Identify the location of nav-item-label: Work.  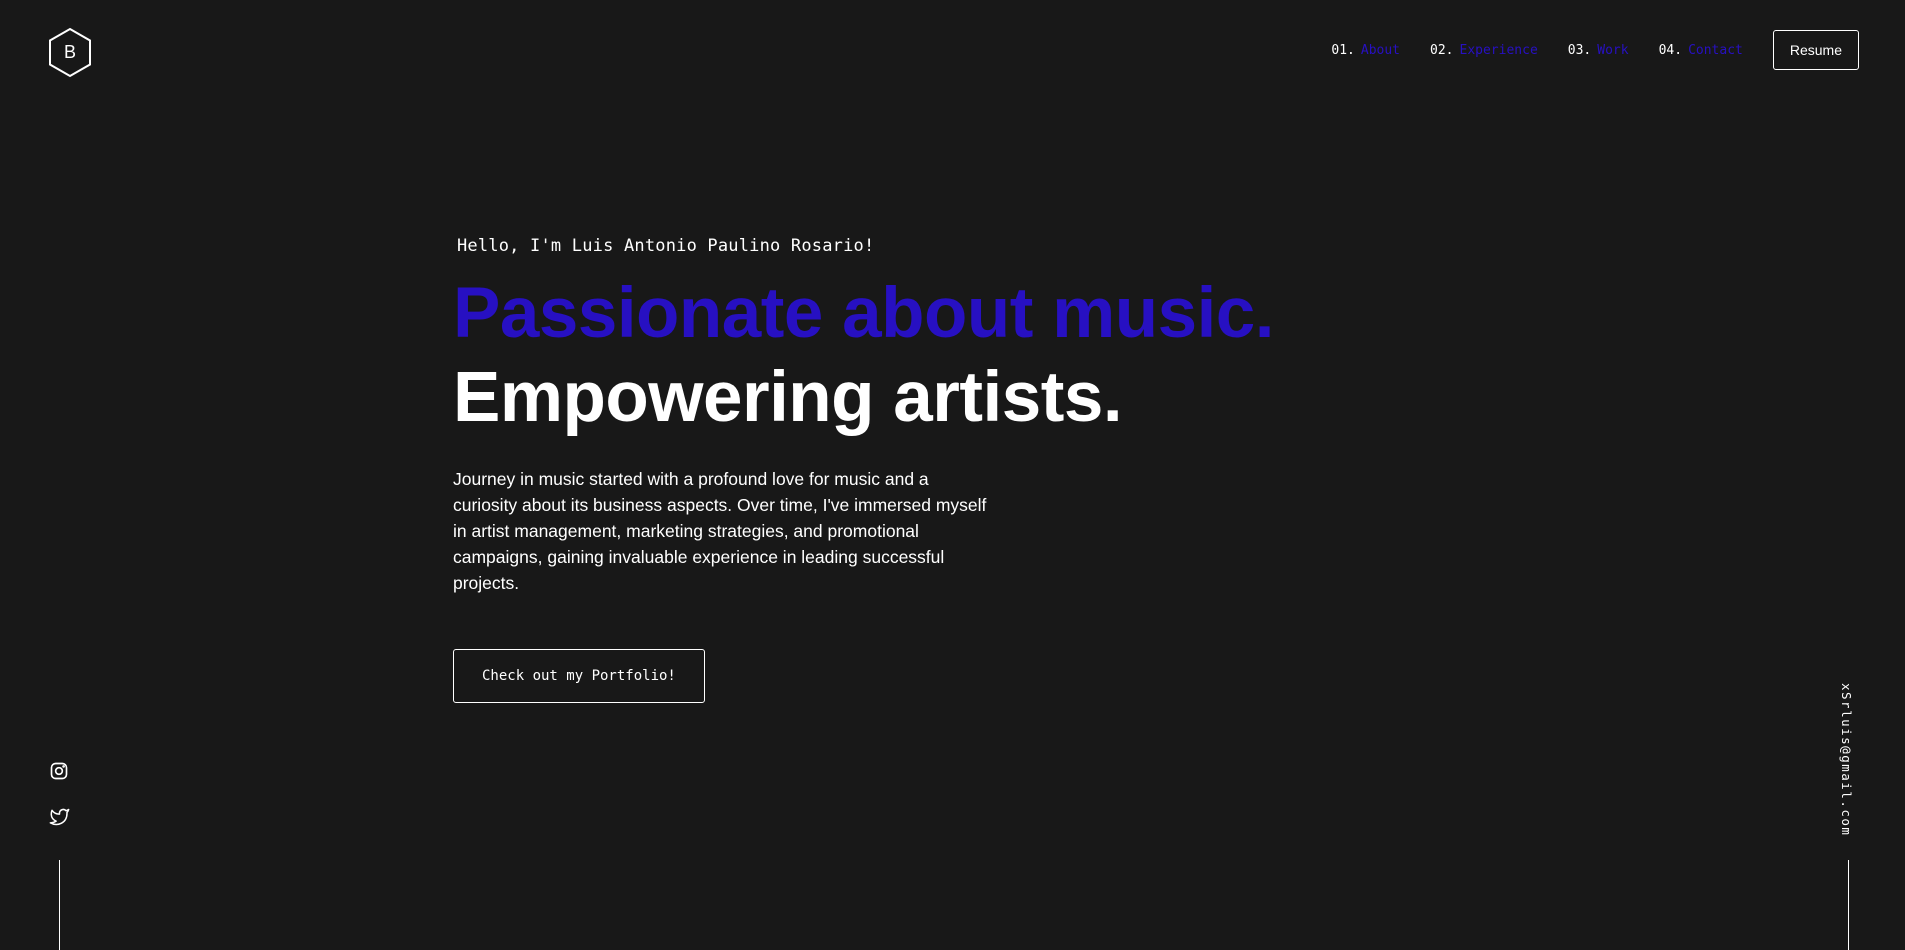
(1613, 50).